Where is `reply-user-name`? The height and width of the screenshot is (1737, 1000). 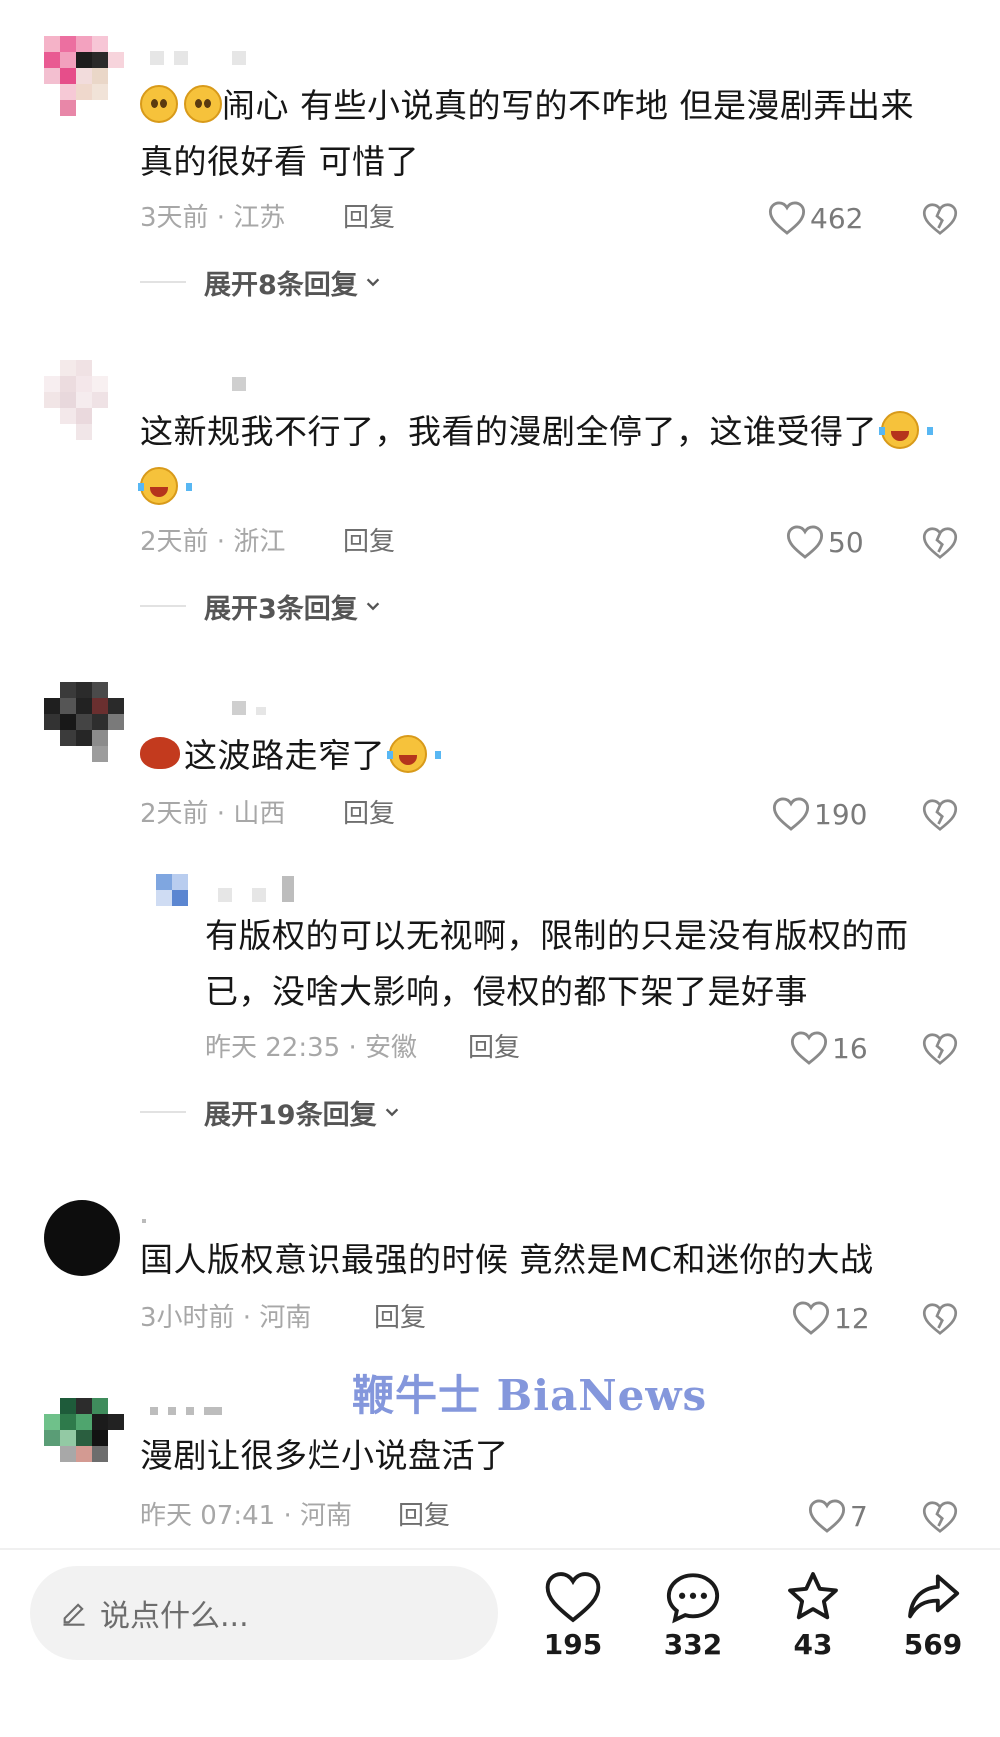 reply-user-name is located at coordinates (261, 889).